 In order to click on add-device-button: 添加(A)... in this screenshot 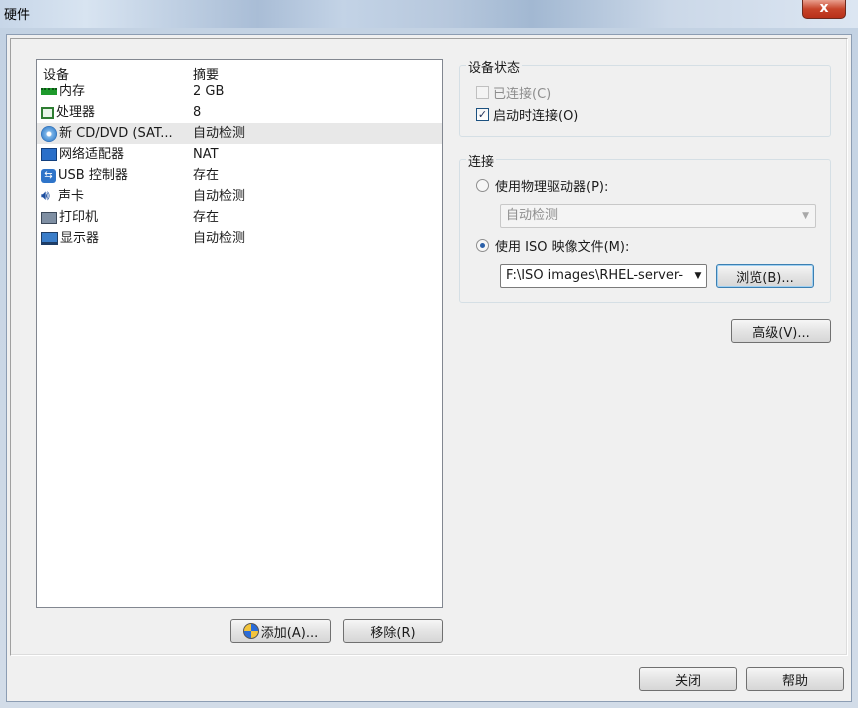, I will do `click(280, 631)`.